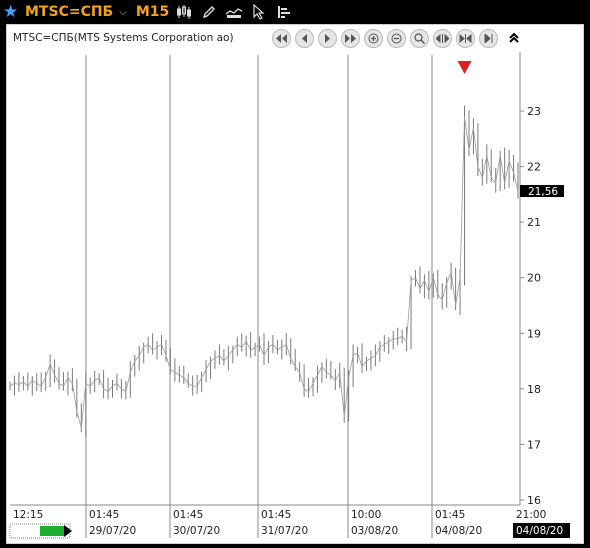 Image resolution: width=590 pixels, height=548 pixels. What do you see at coordinates (419, 38) in the screenshot?
I see `magnifier-icon` at bounding box center [419, 38].